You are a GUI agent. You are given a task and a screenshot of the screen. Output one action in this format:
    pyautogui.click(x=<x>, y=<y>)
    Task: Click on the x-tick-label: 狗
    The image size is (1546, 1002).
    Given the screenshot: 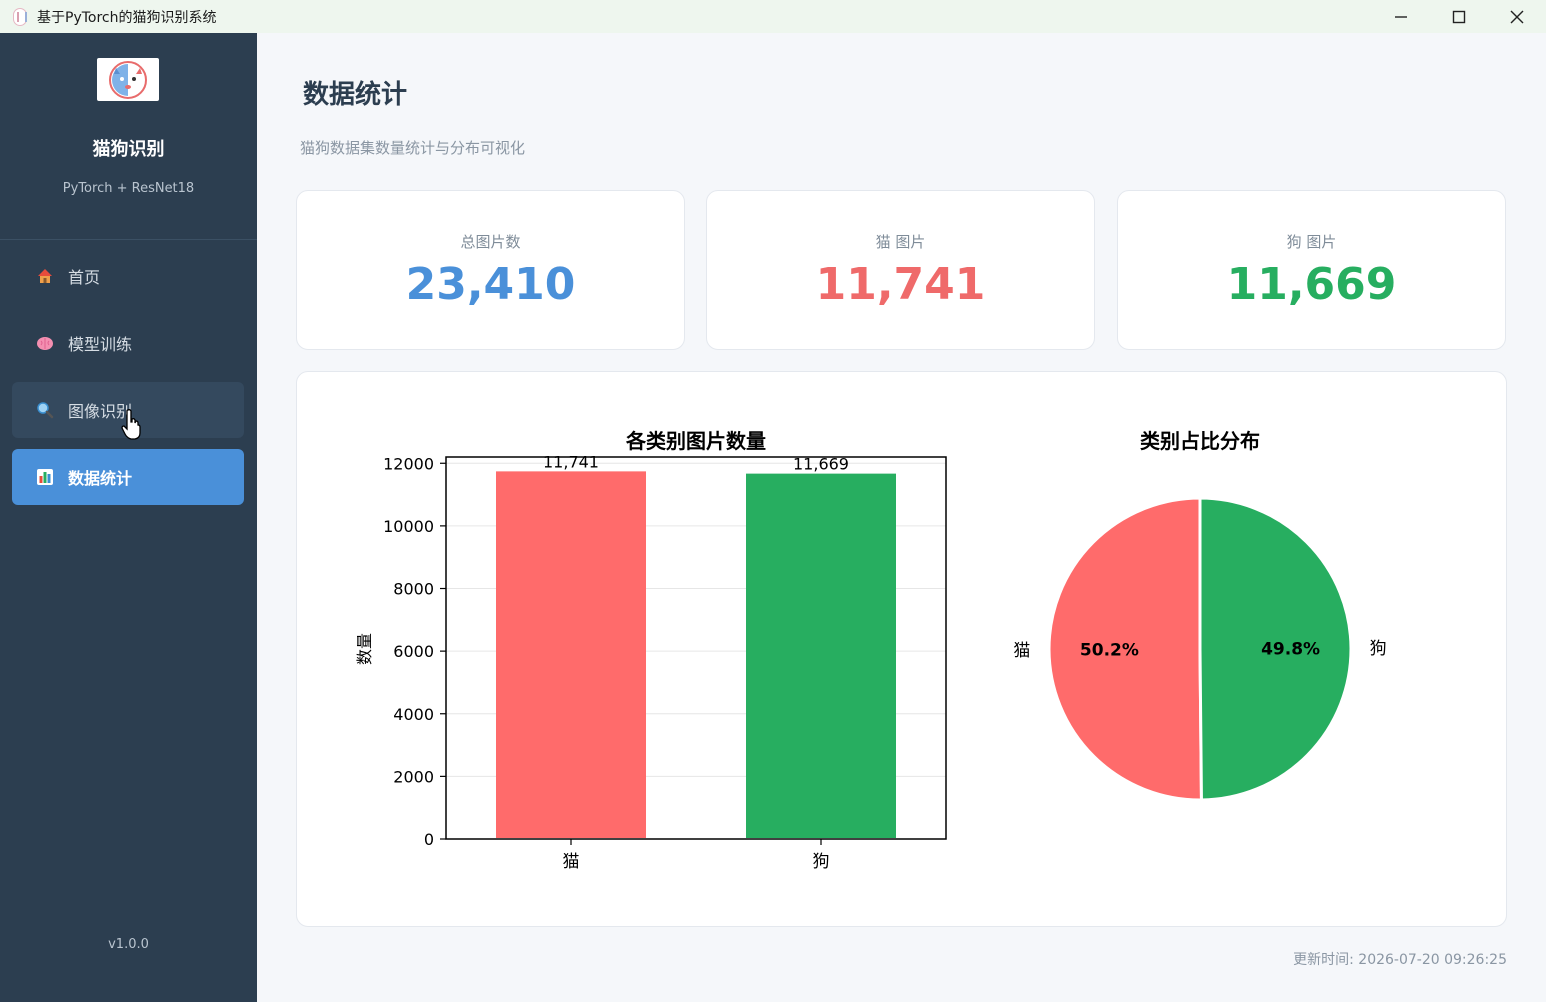 What is the action you would take?
    pyautogui.click(x=821, y=862)
    